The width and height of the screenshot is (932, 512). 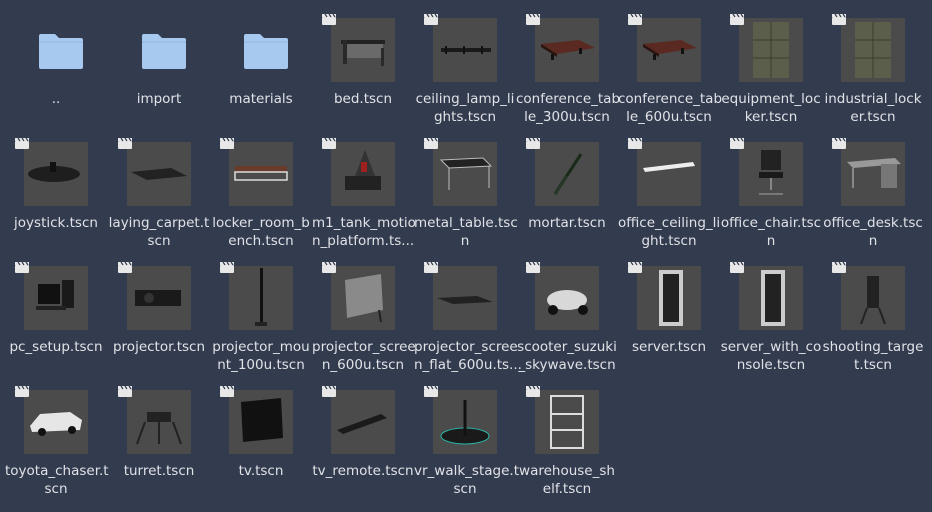 I want to click on folder-item: import, so click(x=159, y=67).